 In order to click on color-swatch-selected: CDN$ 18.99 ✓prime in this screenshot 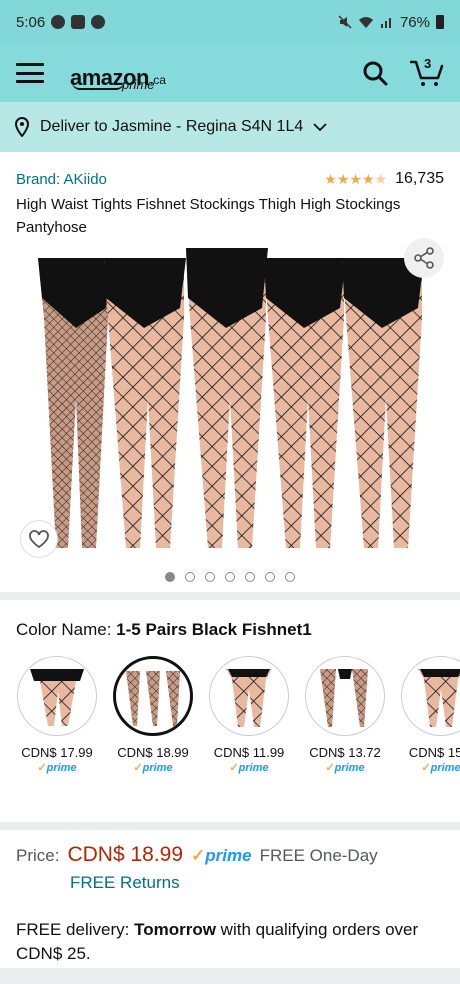, I will do `click(153, 715)`.